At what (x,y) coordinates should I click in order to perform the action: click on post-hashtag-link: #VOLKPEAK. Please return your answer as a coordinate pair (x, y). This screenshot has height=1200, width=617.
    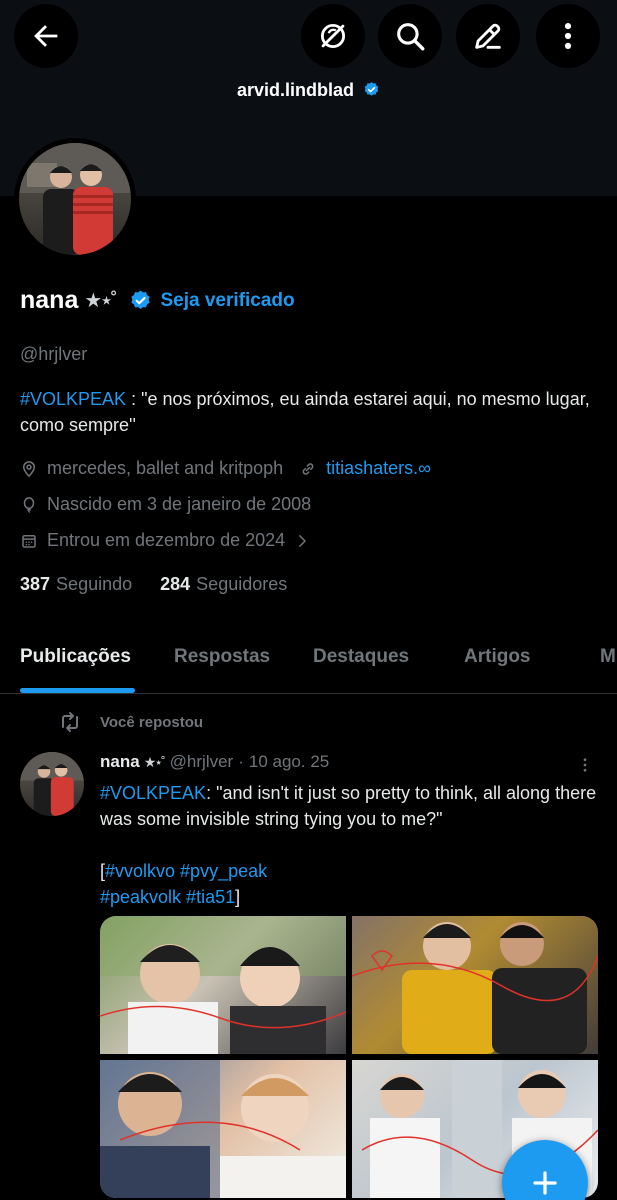
    Looking at the image, I should click on (153, 793).